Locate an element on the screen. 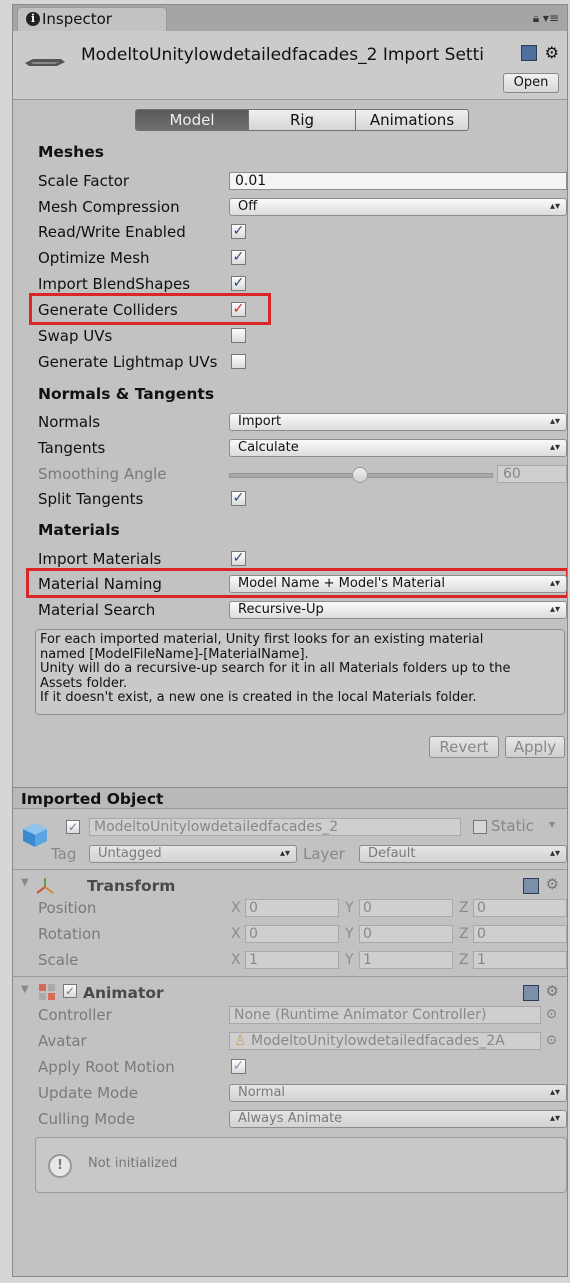 The image size is (570, 1283). scale-z-input: 1 is located at coordinates (520, 960).